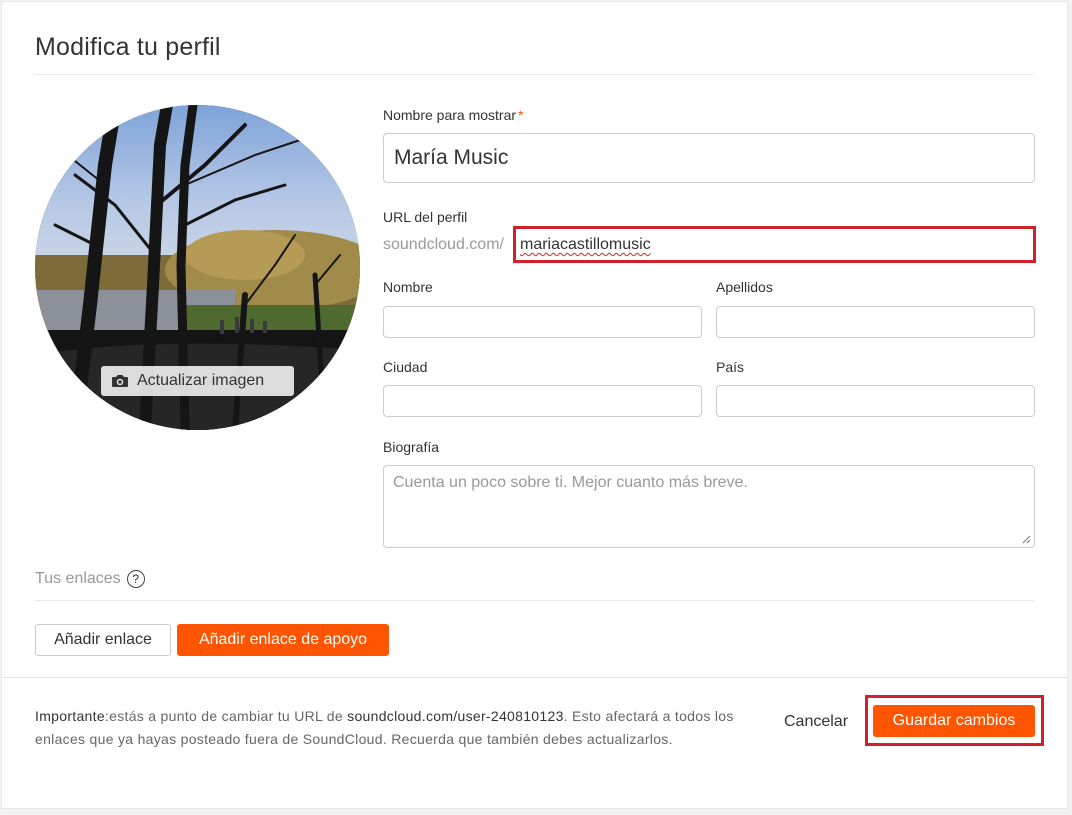 The width and height of the screenshot is (1072, 815). Describe the element at coordinates (455, 716) in the screenshot. I see `warning-old-url: soundcloud.com/user-240810123` at that location.